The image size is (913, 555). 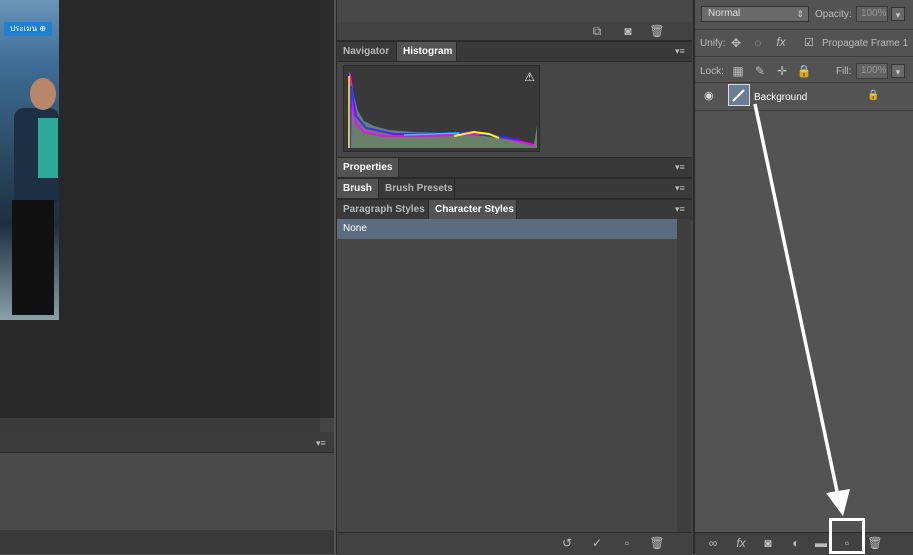 What do you see at coordinates (567, 543) in the screenshot?
I see `reset-icon: ↺` at bounding box center [567, 543].